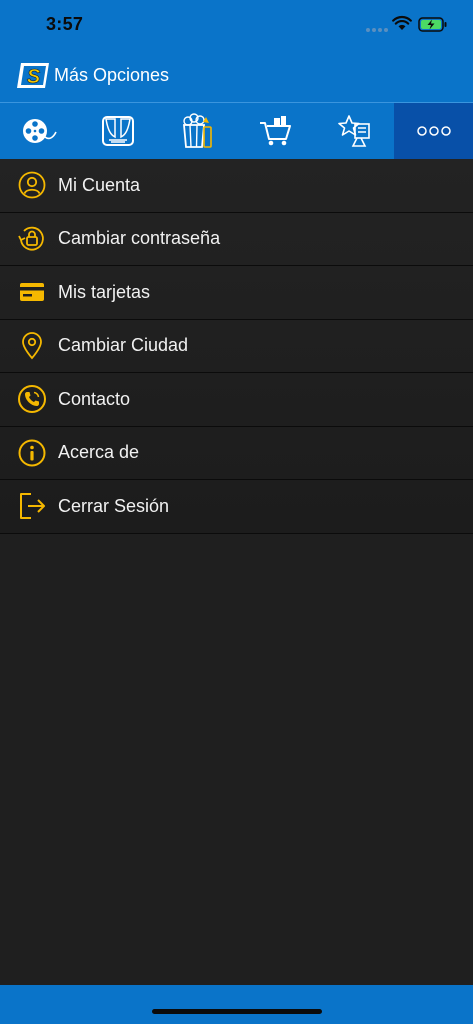 The width and height of the screenshot is (473, 1024). I want to click on menu-item-label: Mis tarjetas, so click(104, 291).